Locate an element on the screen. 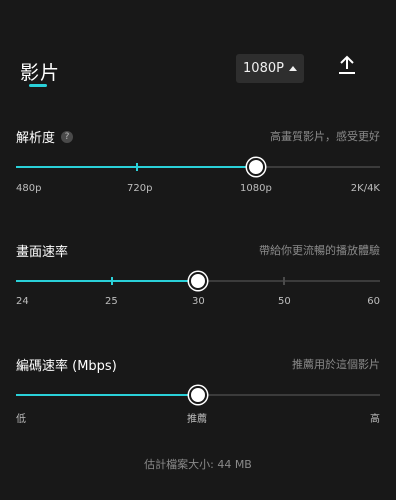  bitrate-label-high: 高 is located at coordinates (375, 419).